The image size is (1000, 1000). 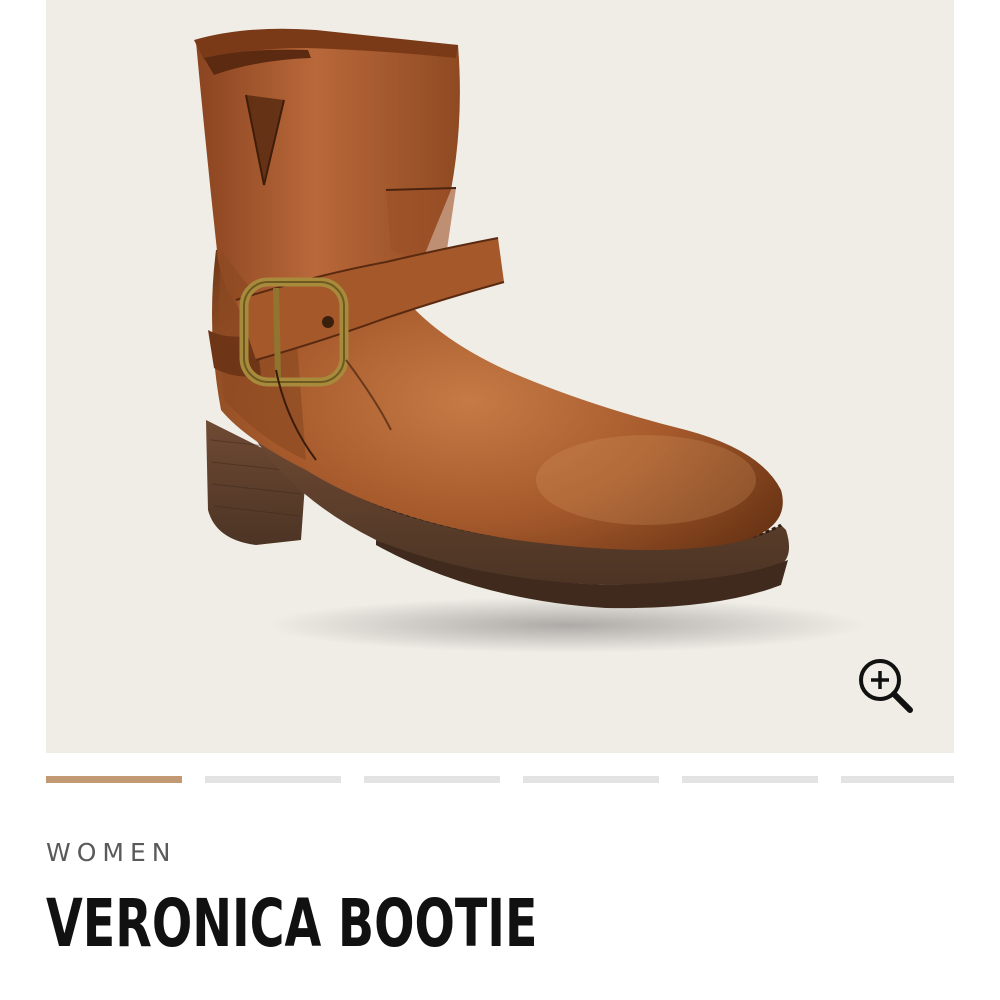 I want to click on gallery-pagination, so click(x=500, y=779).